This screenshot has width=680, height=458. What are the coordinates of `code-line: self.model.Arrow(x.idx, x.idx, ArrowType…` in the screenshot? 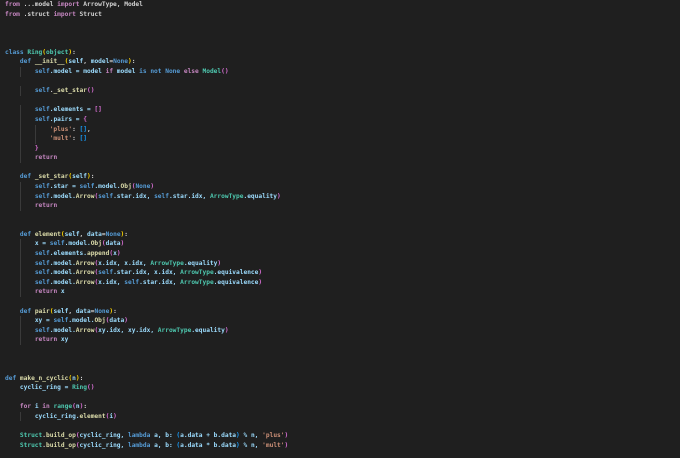 It's located at (342, 263).